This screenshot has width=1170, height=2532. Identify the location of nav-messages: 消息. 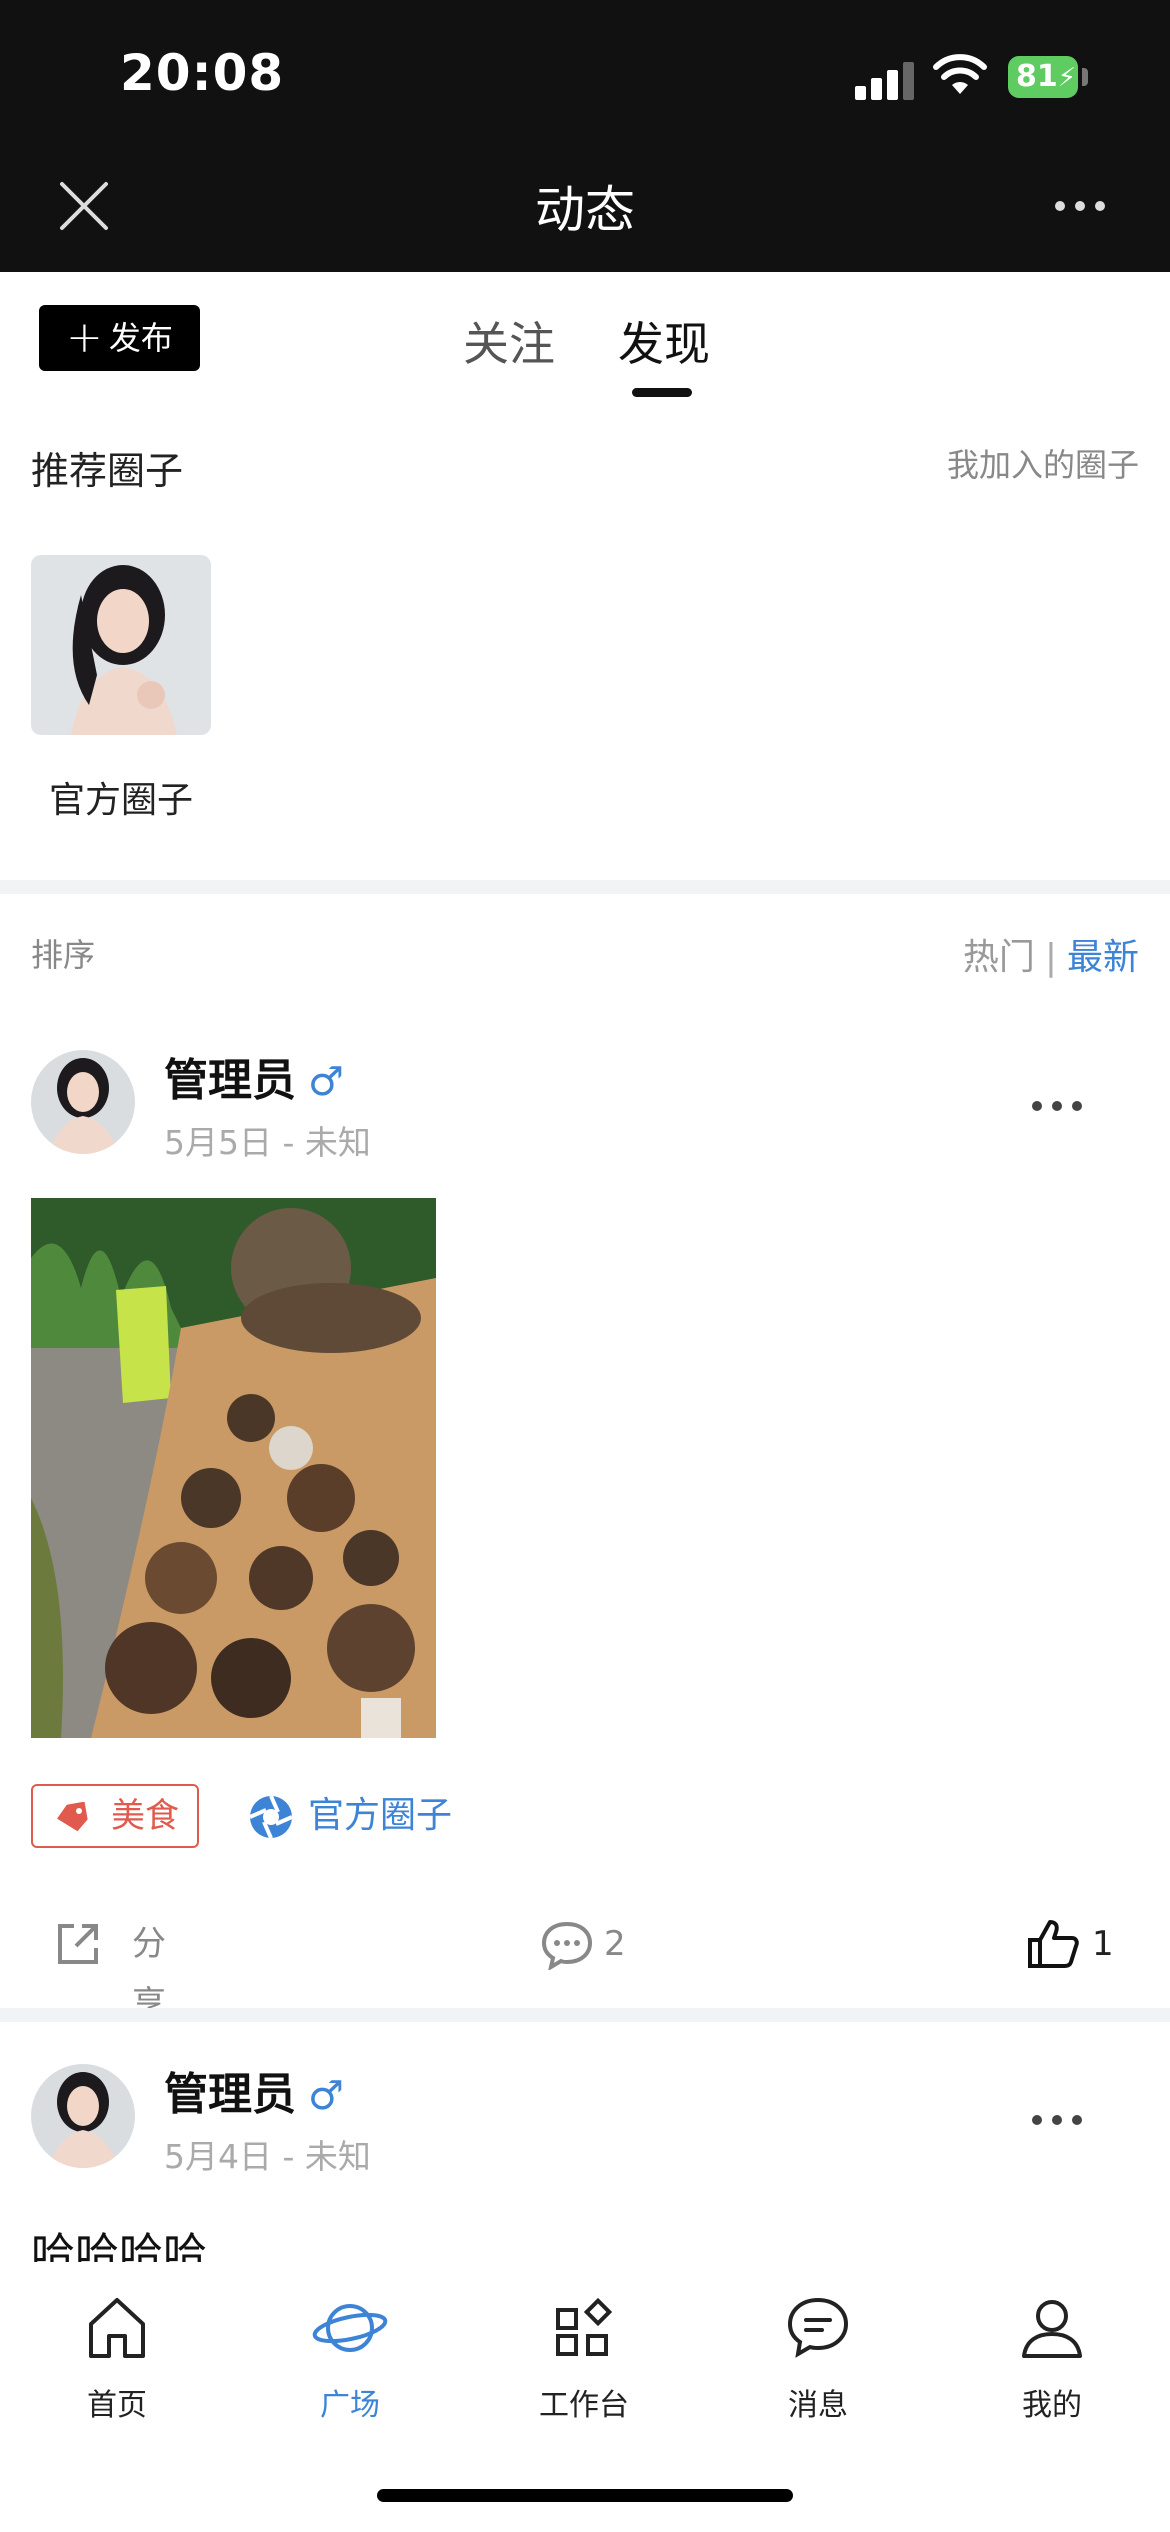
(818, 2358).